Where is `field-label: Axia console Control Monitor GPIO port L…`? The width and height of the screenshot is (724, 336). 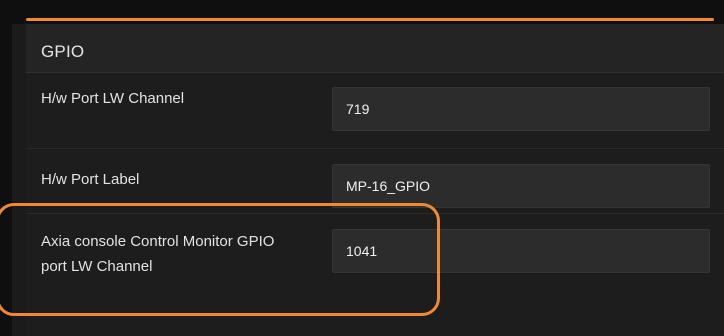 field-label: Axia console Control Monitor GPIO port L… is located at coordinates (158, 254).